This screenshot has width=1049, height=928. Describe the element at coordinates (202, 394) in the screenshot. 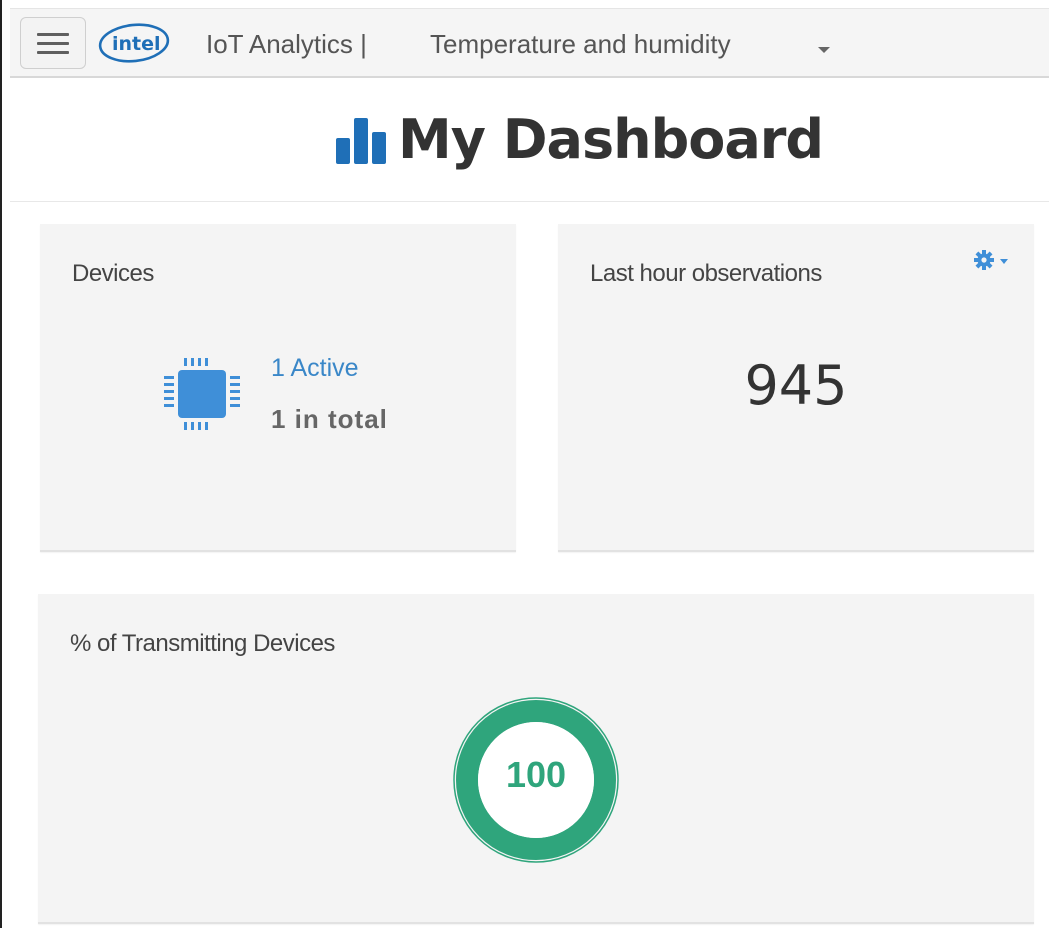

I see `chip-icon` at that location.